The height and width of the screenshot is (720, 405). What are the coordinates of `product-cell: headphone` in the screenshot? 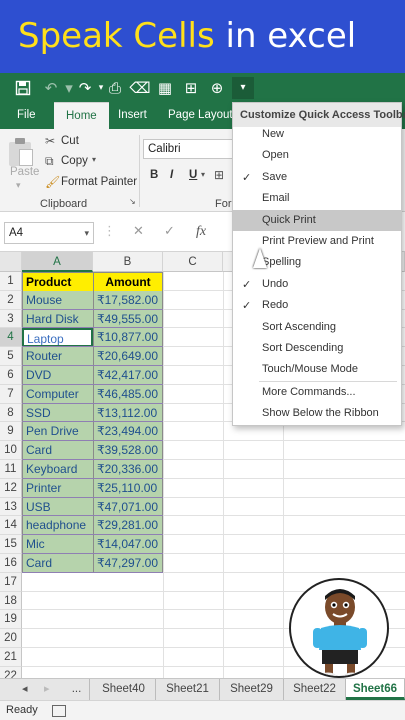 It's located at (57, 526).